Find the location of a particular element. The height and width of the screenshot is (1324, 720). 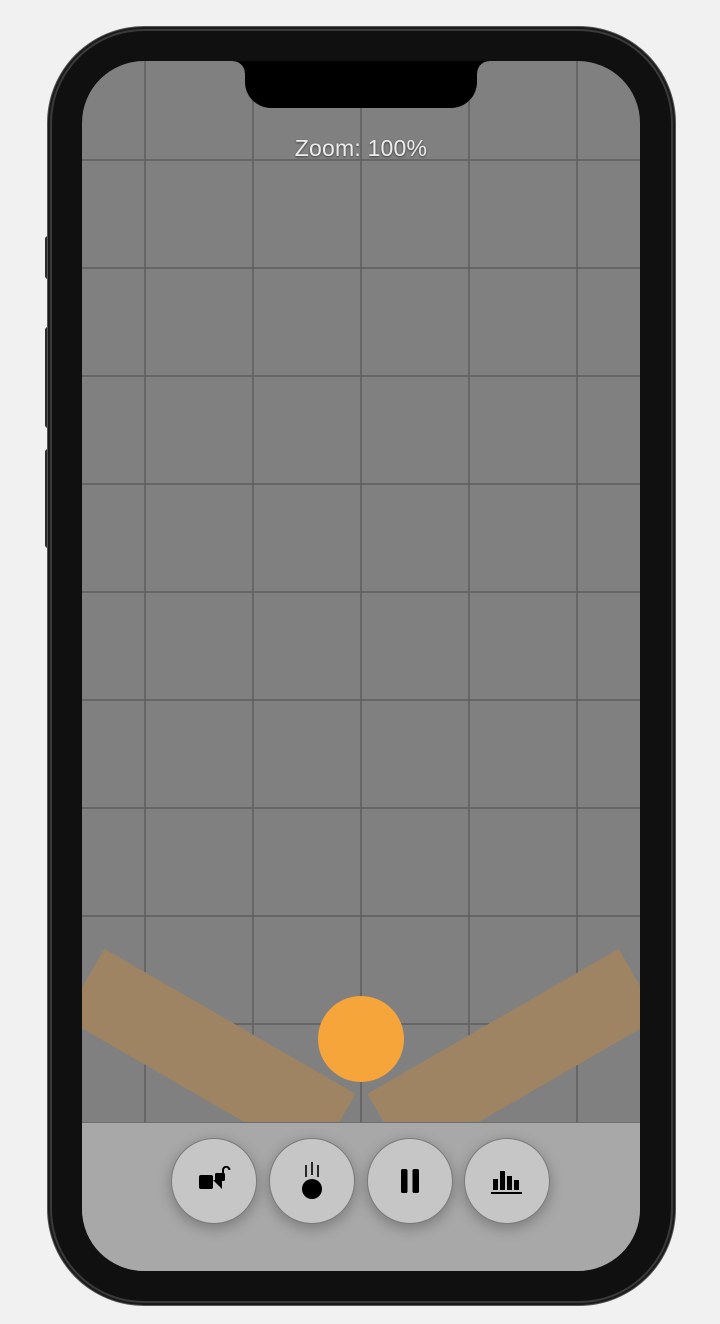

bottom-toolbar is located at coordinates (361, 1196).